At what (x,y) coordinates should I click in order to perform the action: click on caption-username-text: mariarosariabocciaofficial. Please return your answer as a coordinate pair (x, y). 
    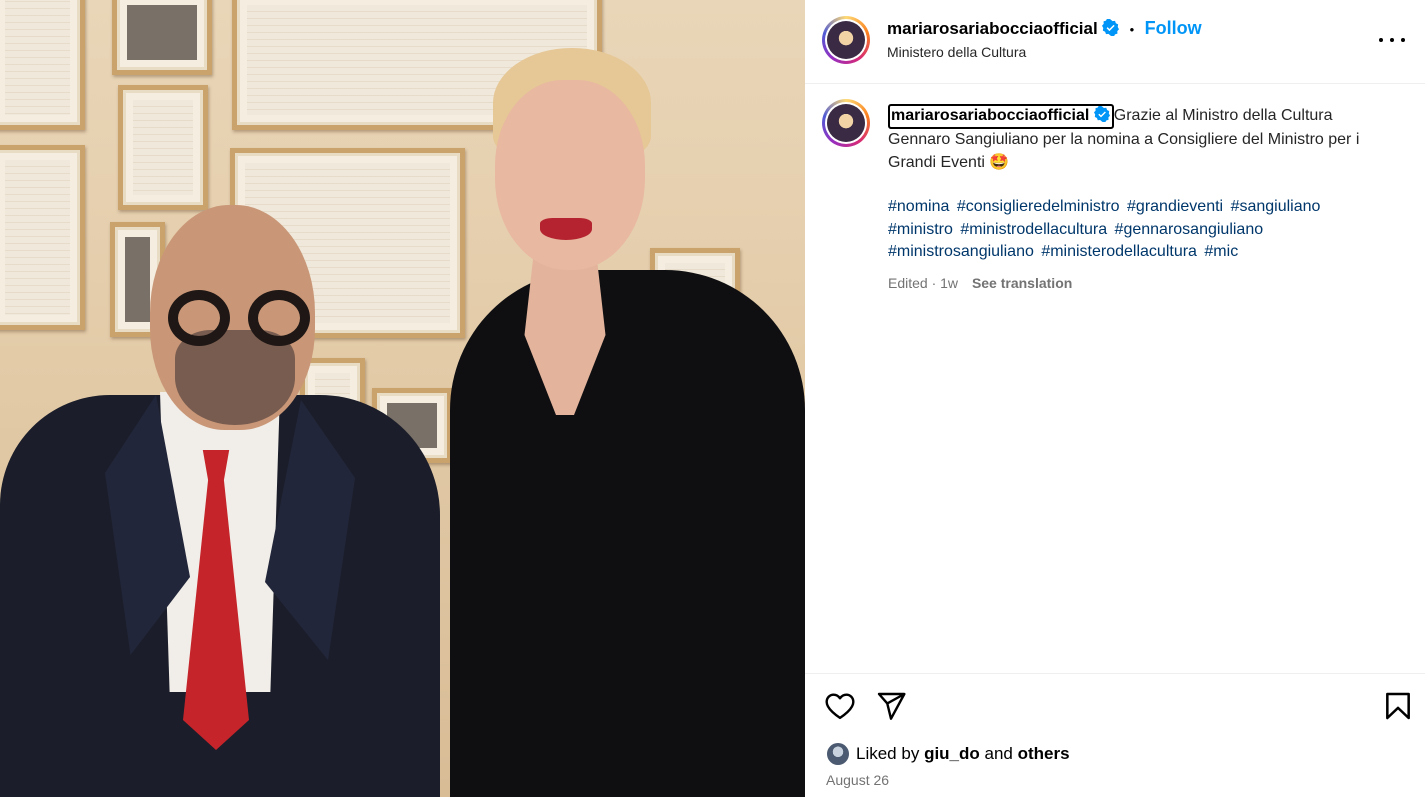
    Looking at the image, I should click on (990, 115).